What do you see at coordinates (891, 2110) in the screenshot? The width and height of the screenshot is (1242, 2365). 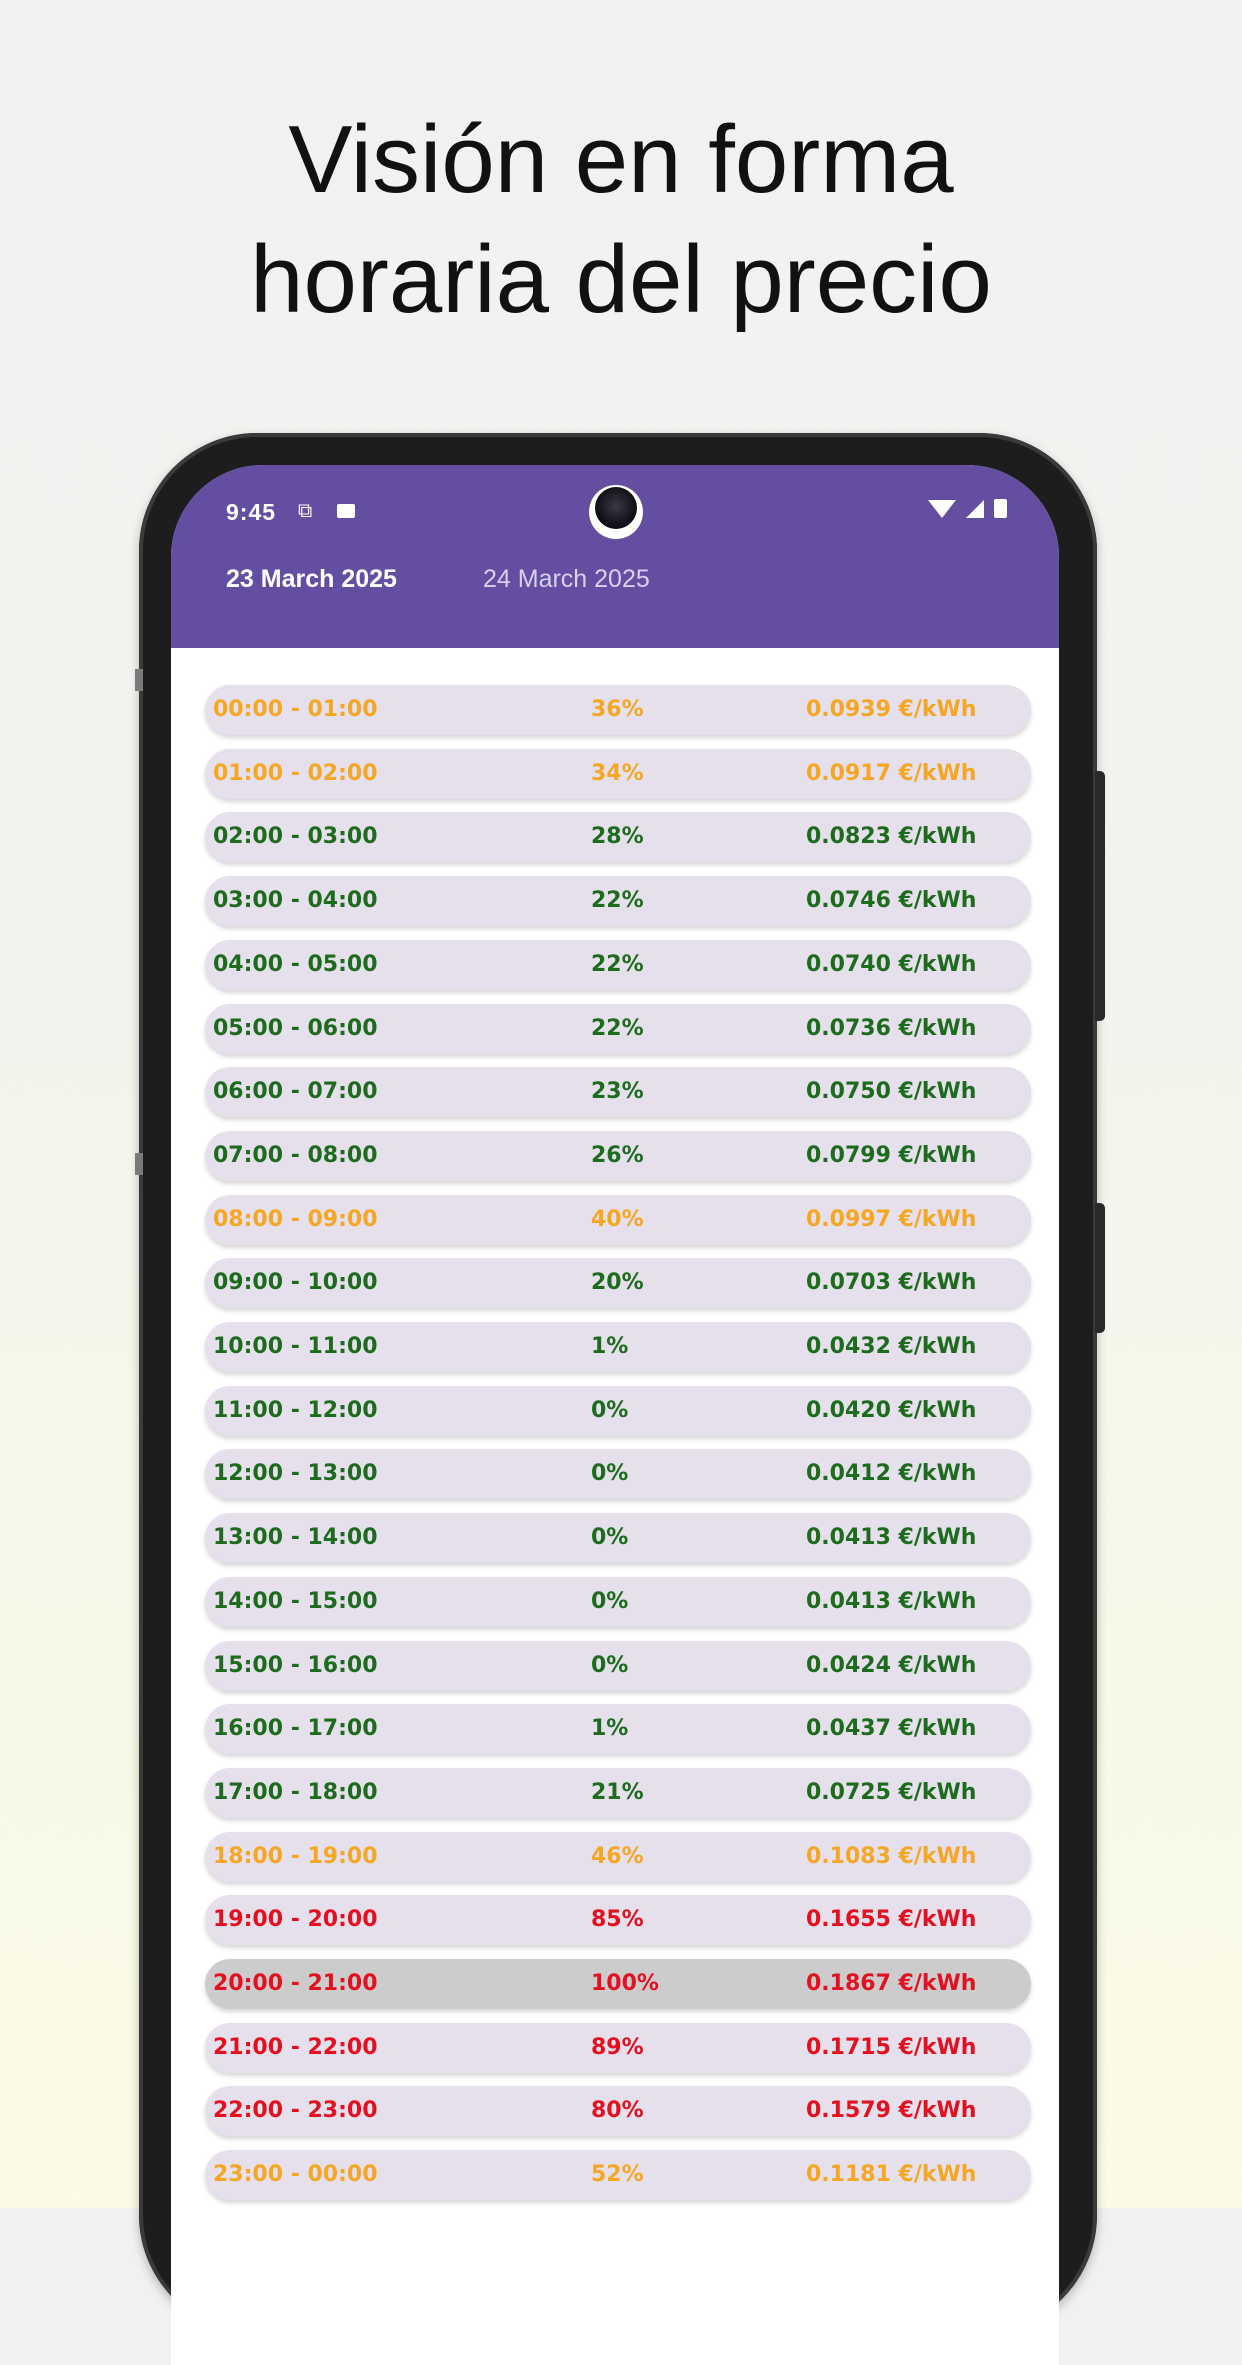 I see `price-value: 0.1579 €/kWh` at bounding box center [891, 2110].